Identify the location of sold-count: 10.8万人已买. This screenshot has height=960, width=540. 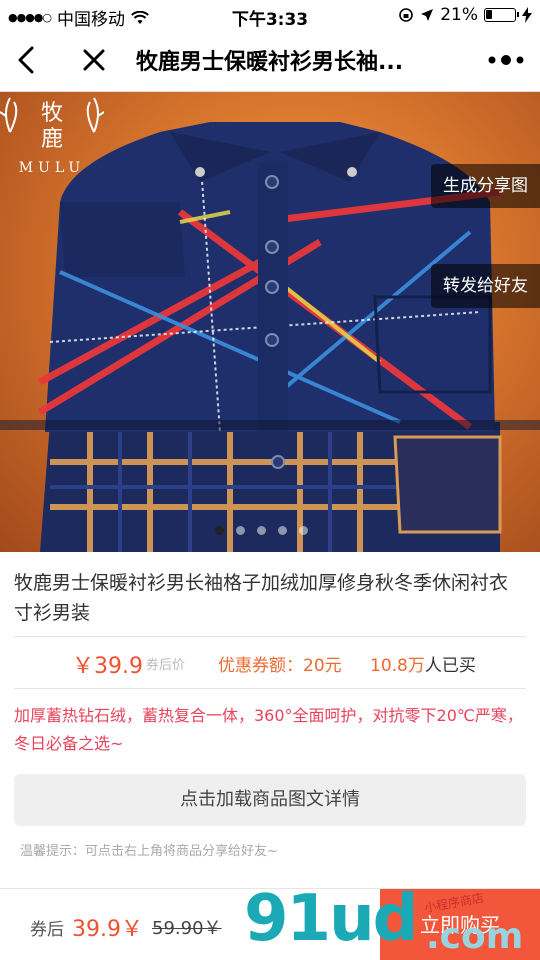
(423, 663).